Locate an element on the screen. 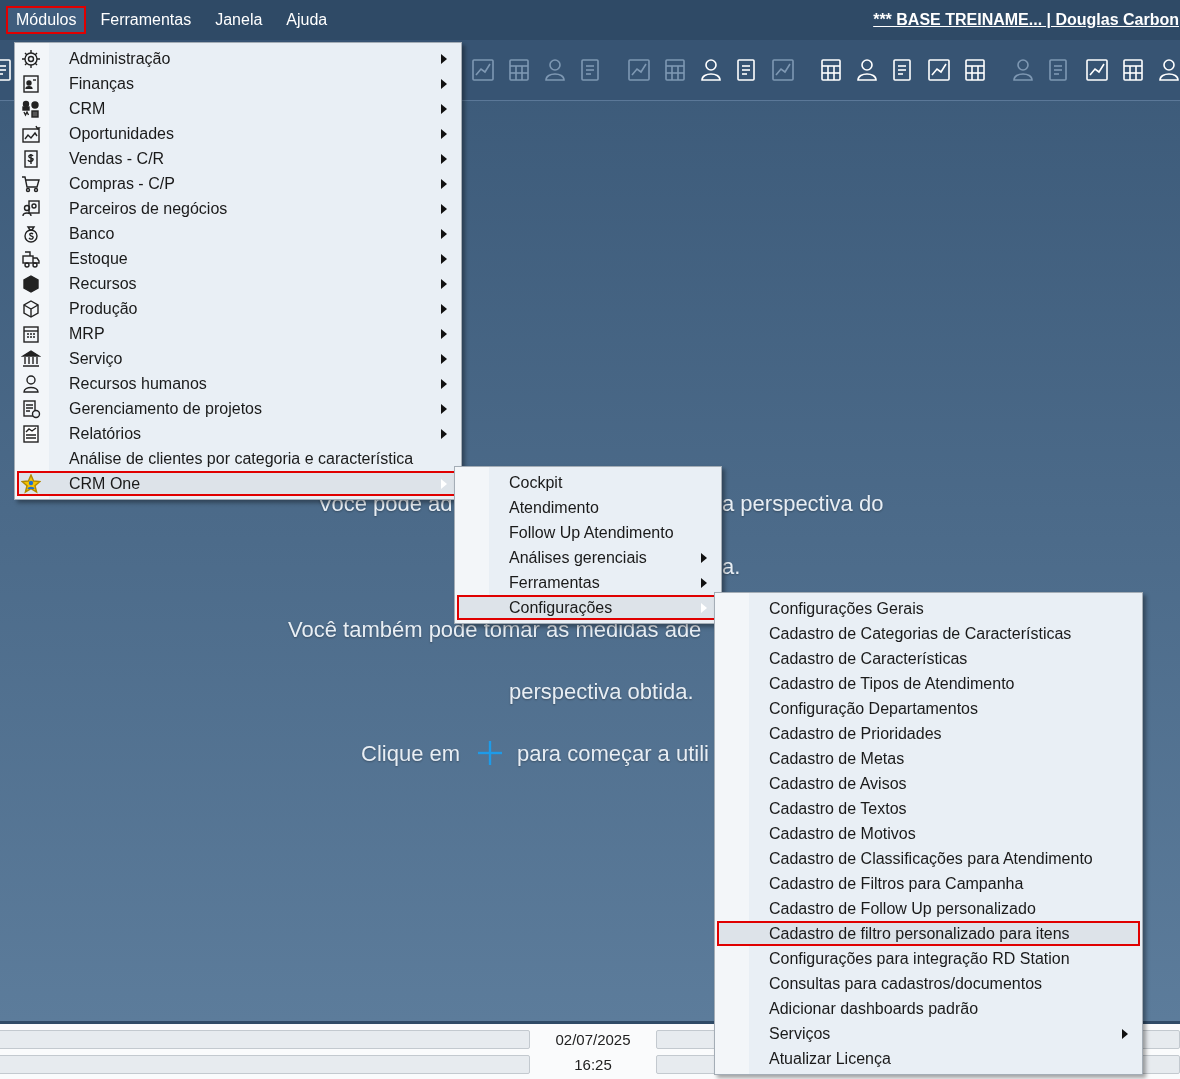 The height and width of the screenshot is (1079, 1180). menu-bar-item: Ajuda is located at coordinates (307, 20).